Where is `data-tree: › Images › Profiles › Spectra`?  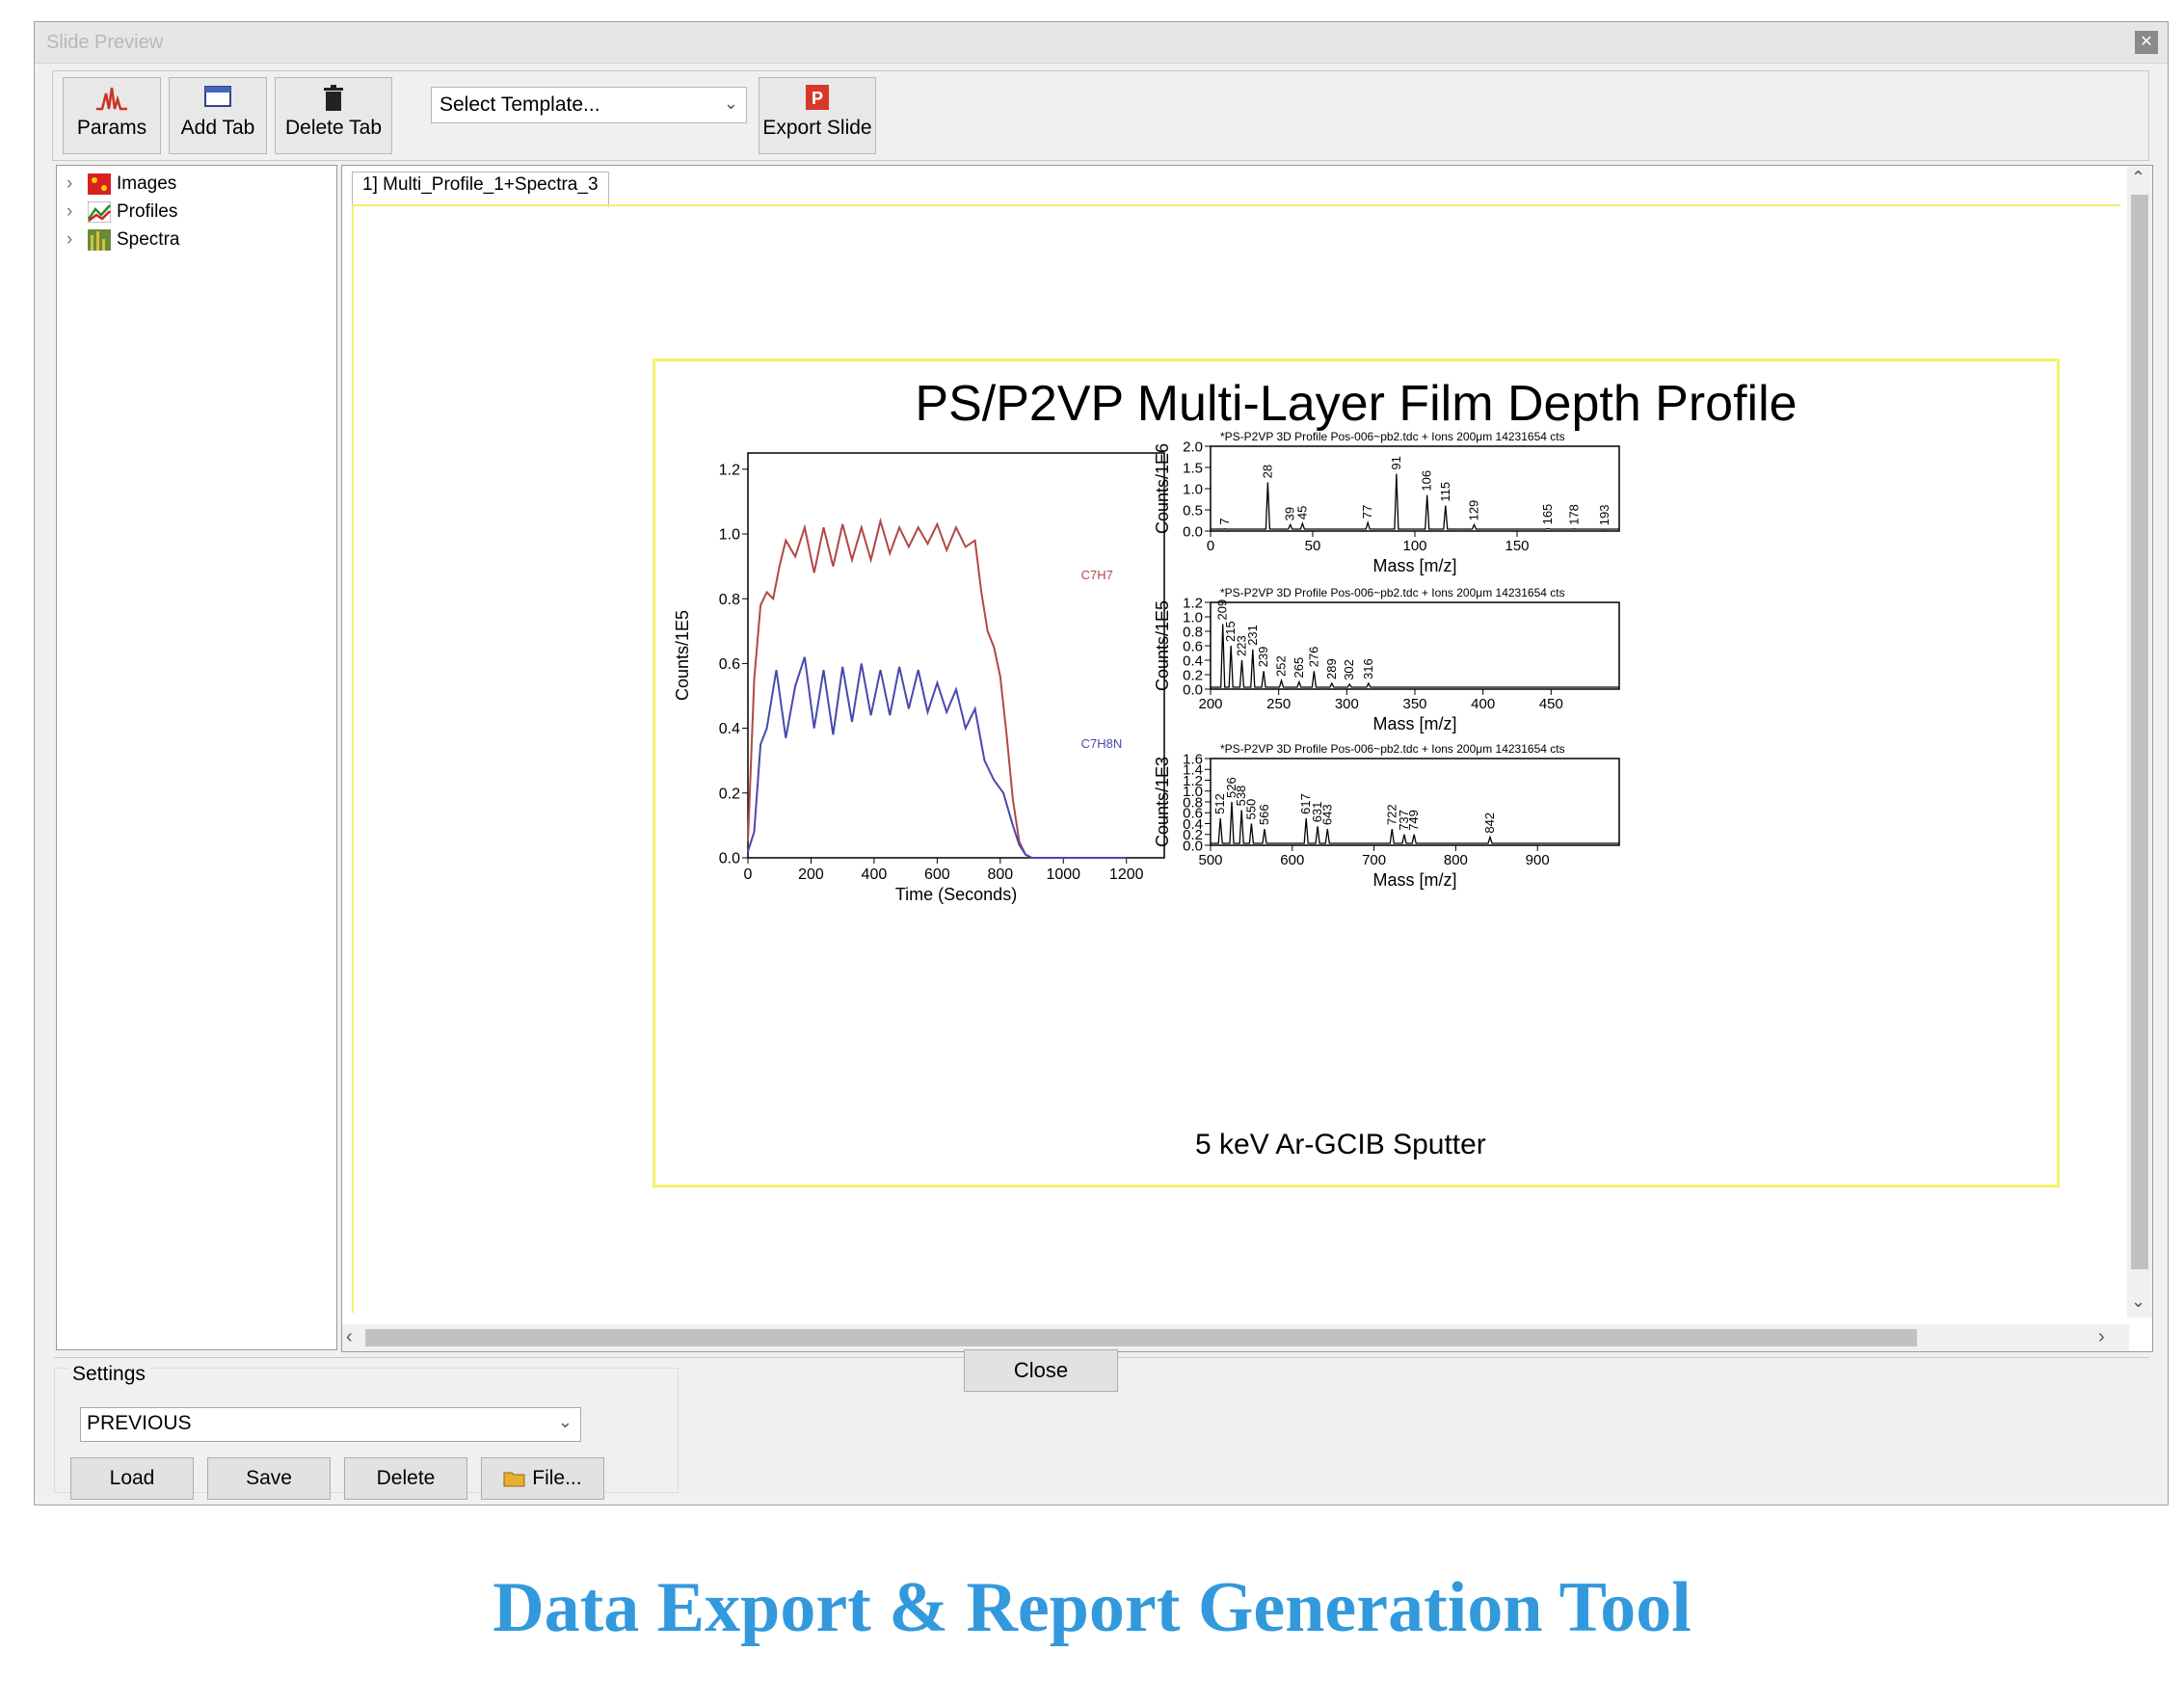 data-tree: › Images › Profiles › Spectra is located at coordinates (196, 758).